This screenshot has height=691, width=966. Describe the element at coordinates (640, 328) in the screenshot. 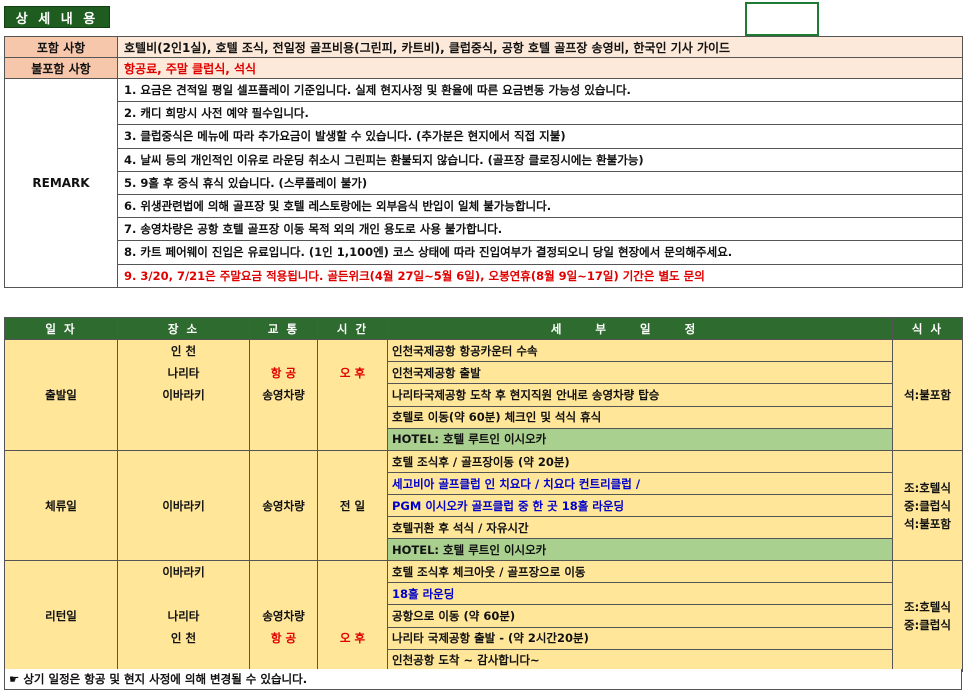

I see `header-detail: 세부일정` at that location.